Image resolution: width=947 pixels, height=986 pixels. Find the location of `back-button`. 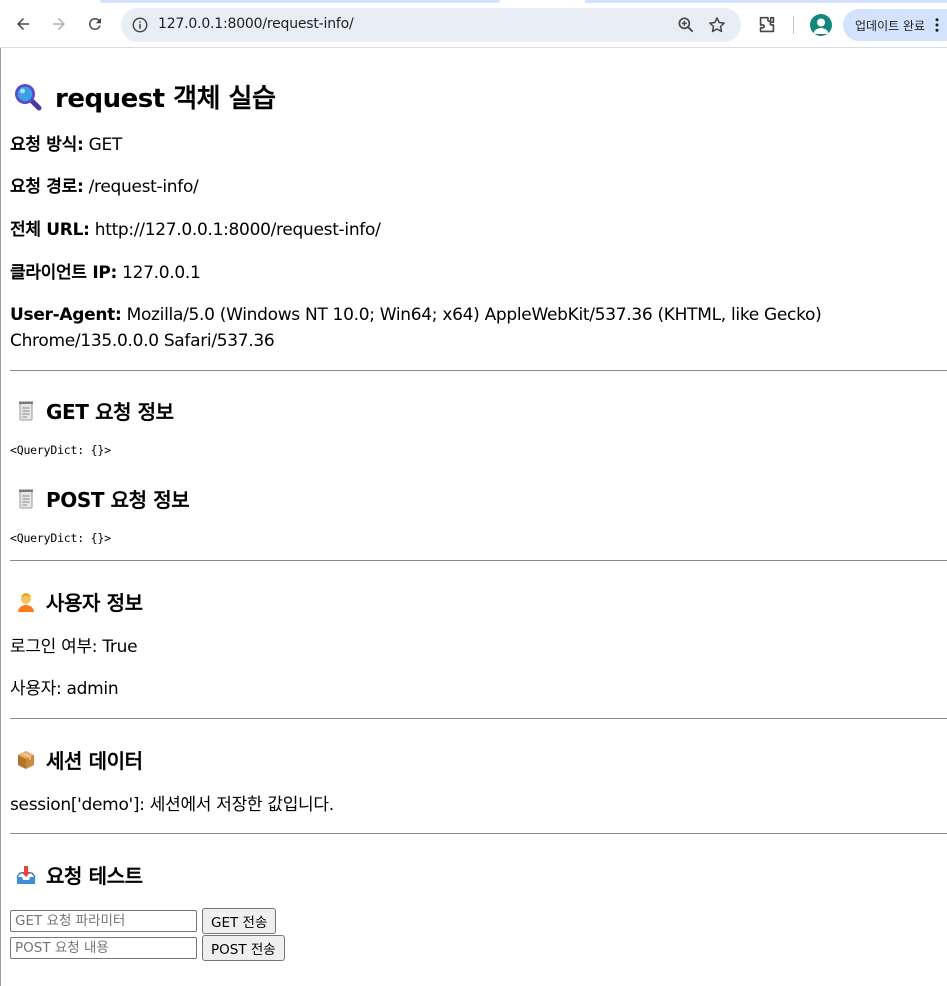

back-button is located at coordinates (23, 24).